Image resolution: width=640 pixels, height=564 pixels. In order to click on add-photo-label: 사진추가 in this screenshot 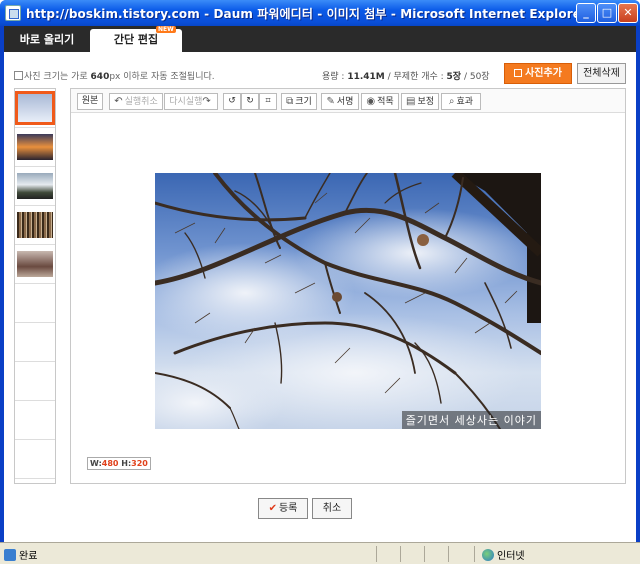, I will do `click(543, 73)`.